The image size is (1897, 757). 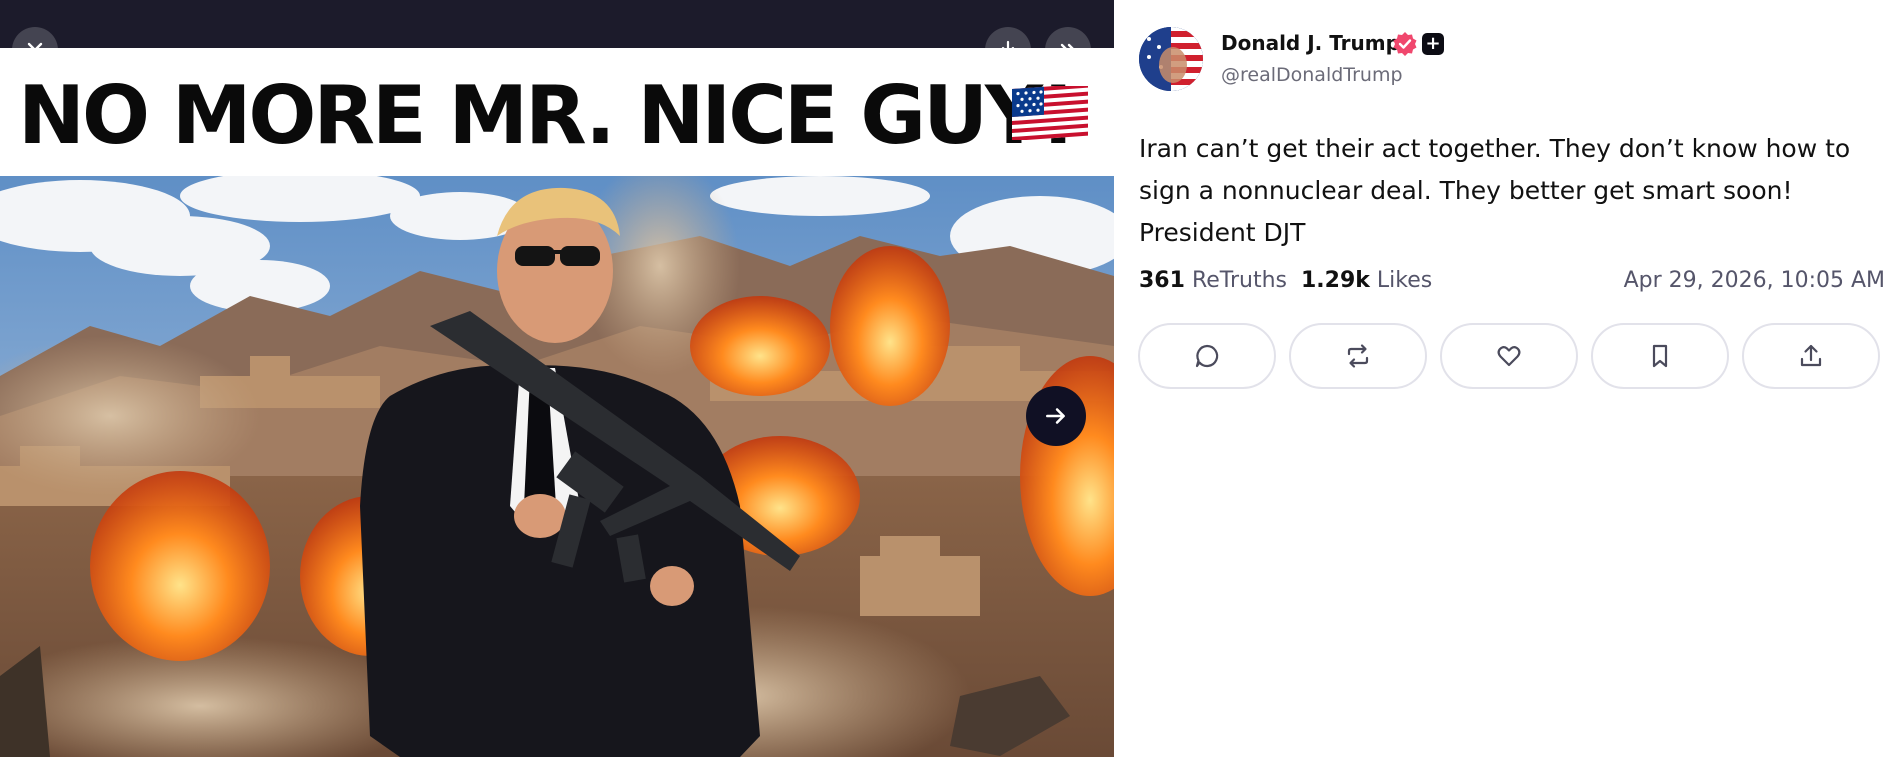 I want to click on plus-badge-icon: +, so click(x=1433, y=44).